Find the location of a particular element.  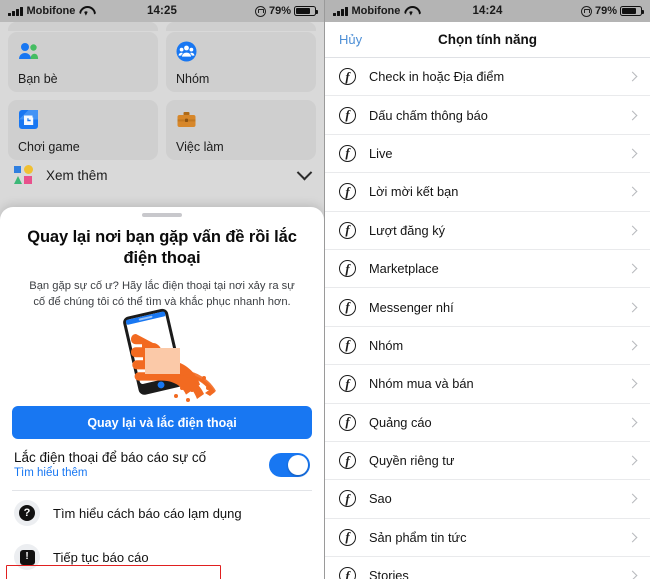

list-item: f Dấu chấm thông báo is located at coordinates (487, 115).